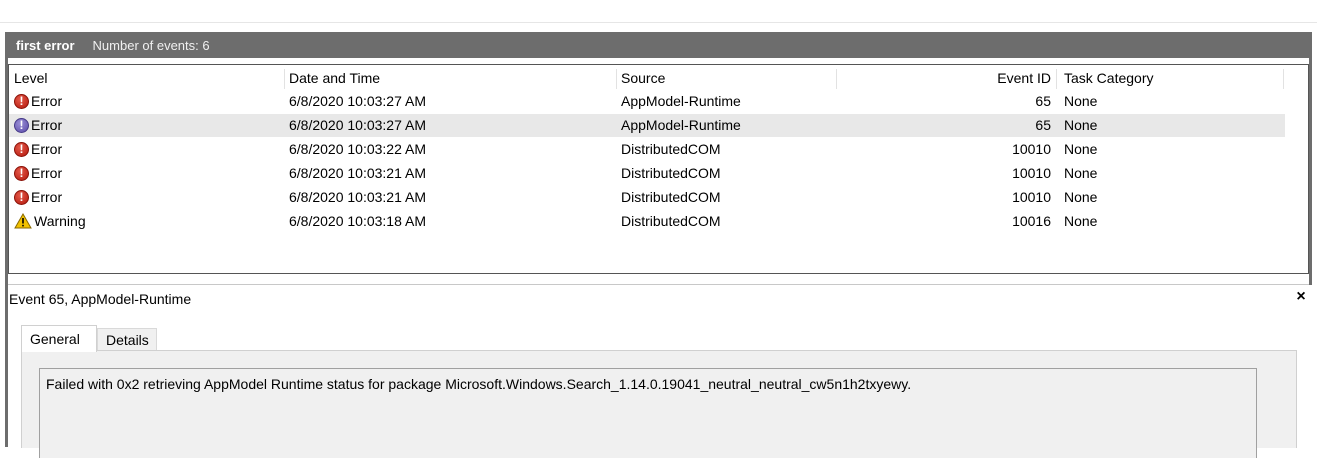 The height and width of the screenshot is (458, 1317). I want to click on column-header-source: Source, so click(643, 78).